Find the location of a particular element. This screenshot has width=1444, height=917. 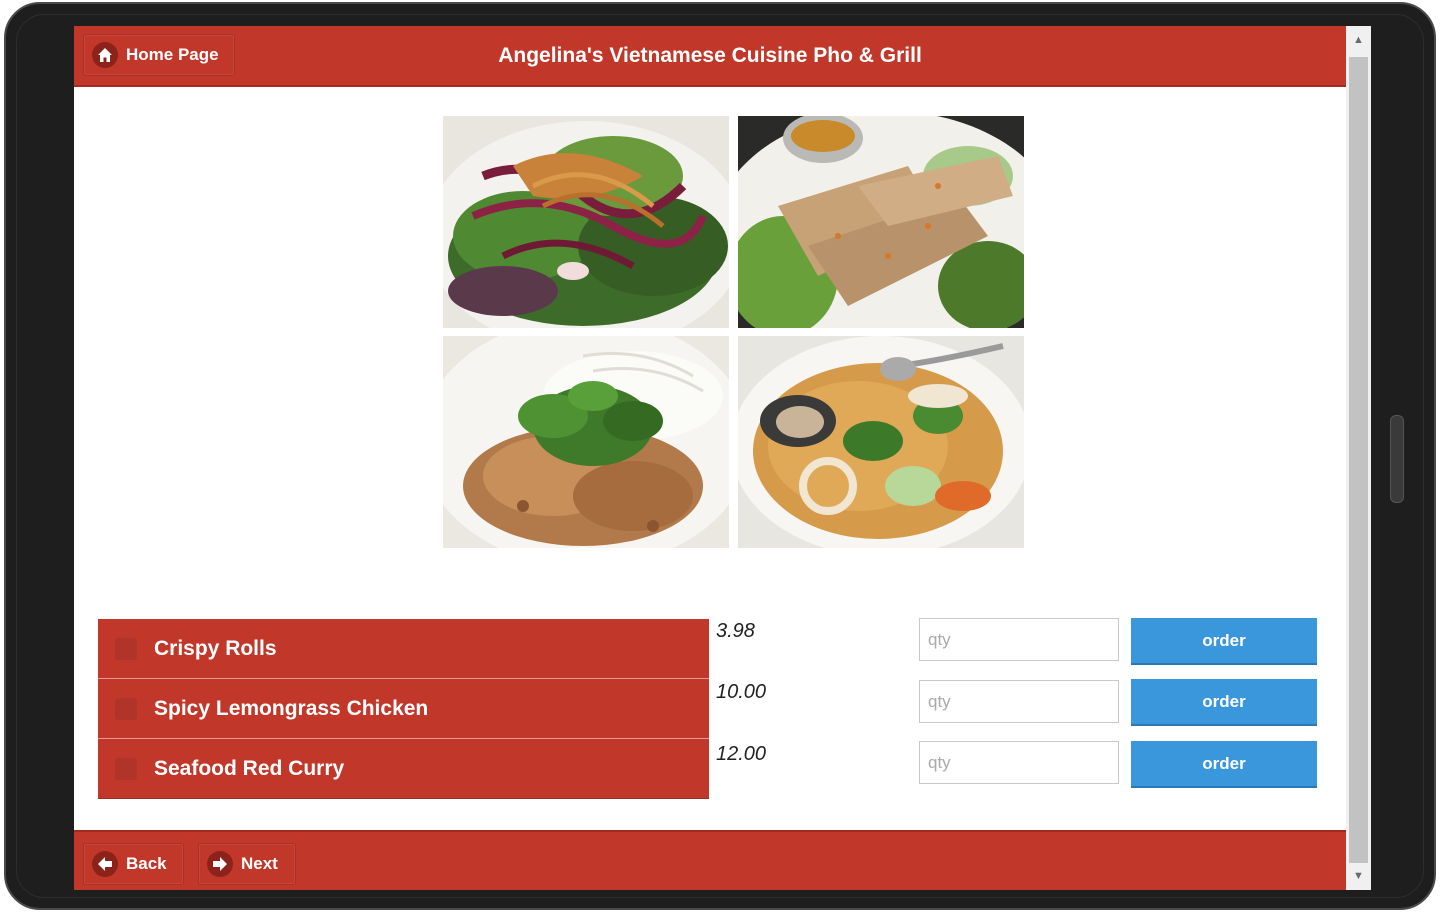

lemongrass-chicken-photo is located at coordinates (586, 442).